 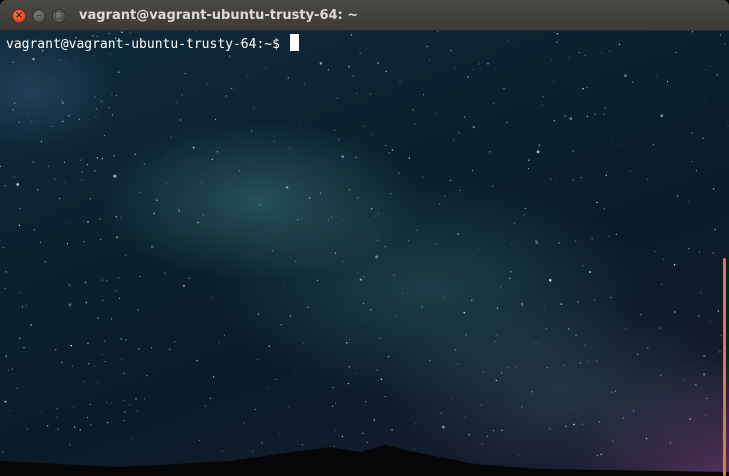 I want to click on terminal-line: vagrant@vagrant-ubuntu-trusty-64:~$, so click(x=152, y=44).